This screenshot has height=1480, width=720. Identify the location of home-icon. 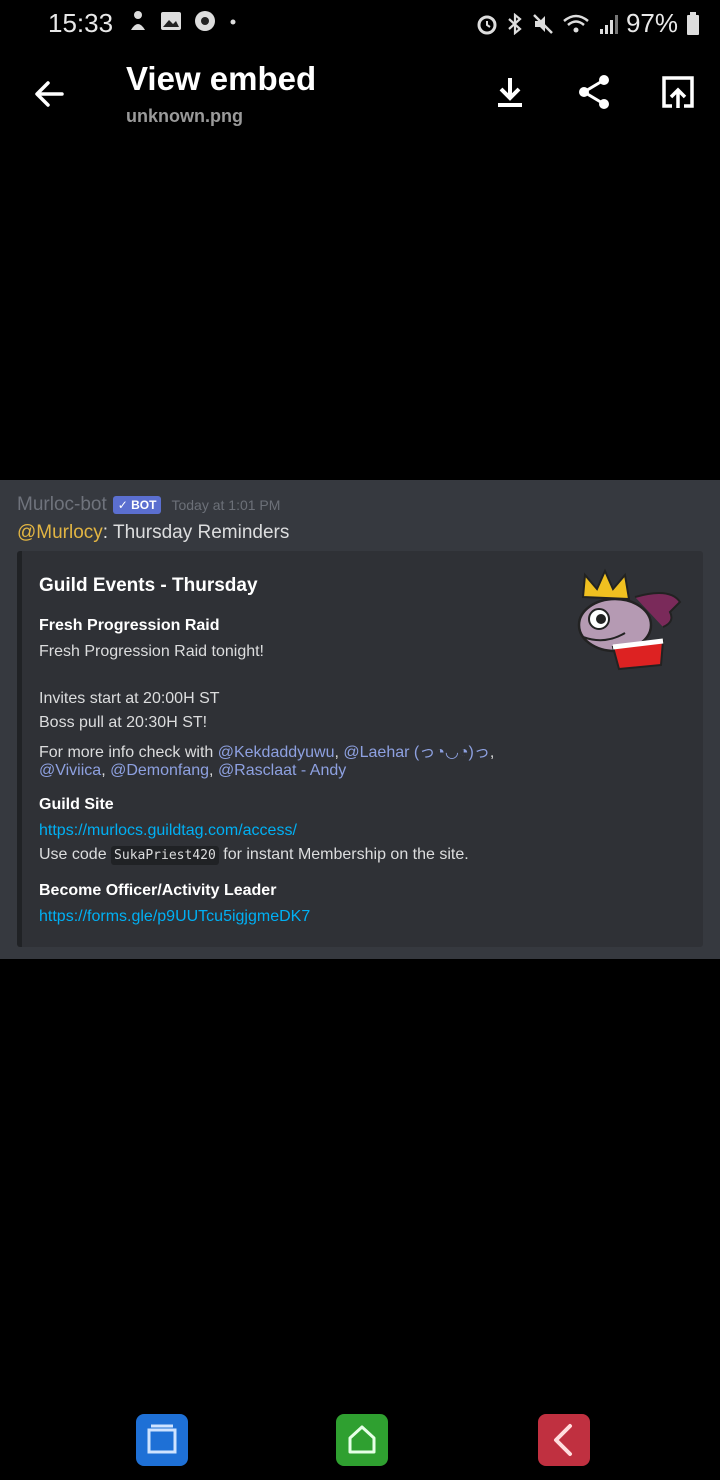
(362, 1439).